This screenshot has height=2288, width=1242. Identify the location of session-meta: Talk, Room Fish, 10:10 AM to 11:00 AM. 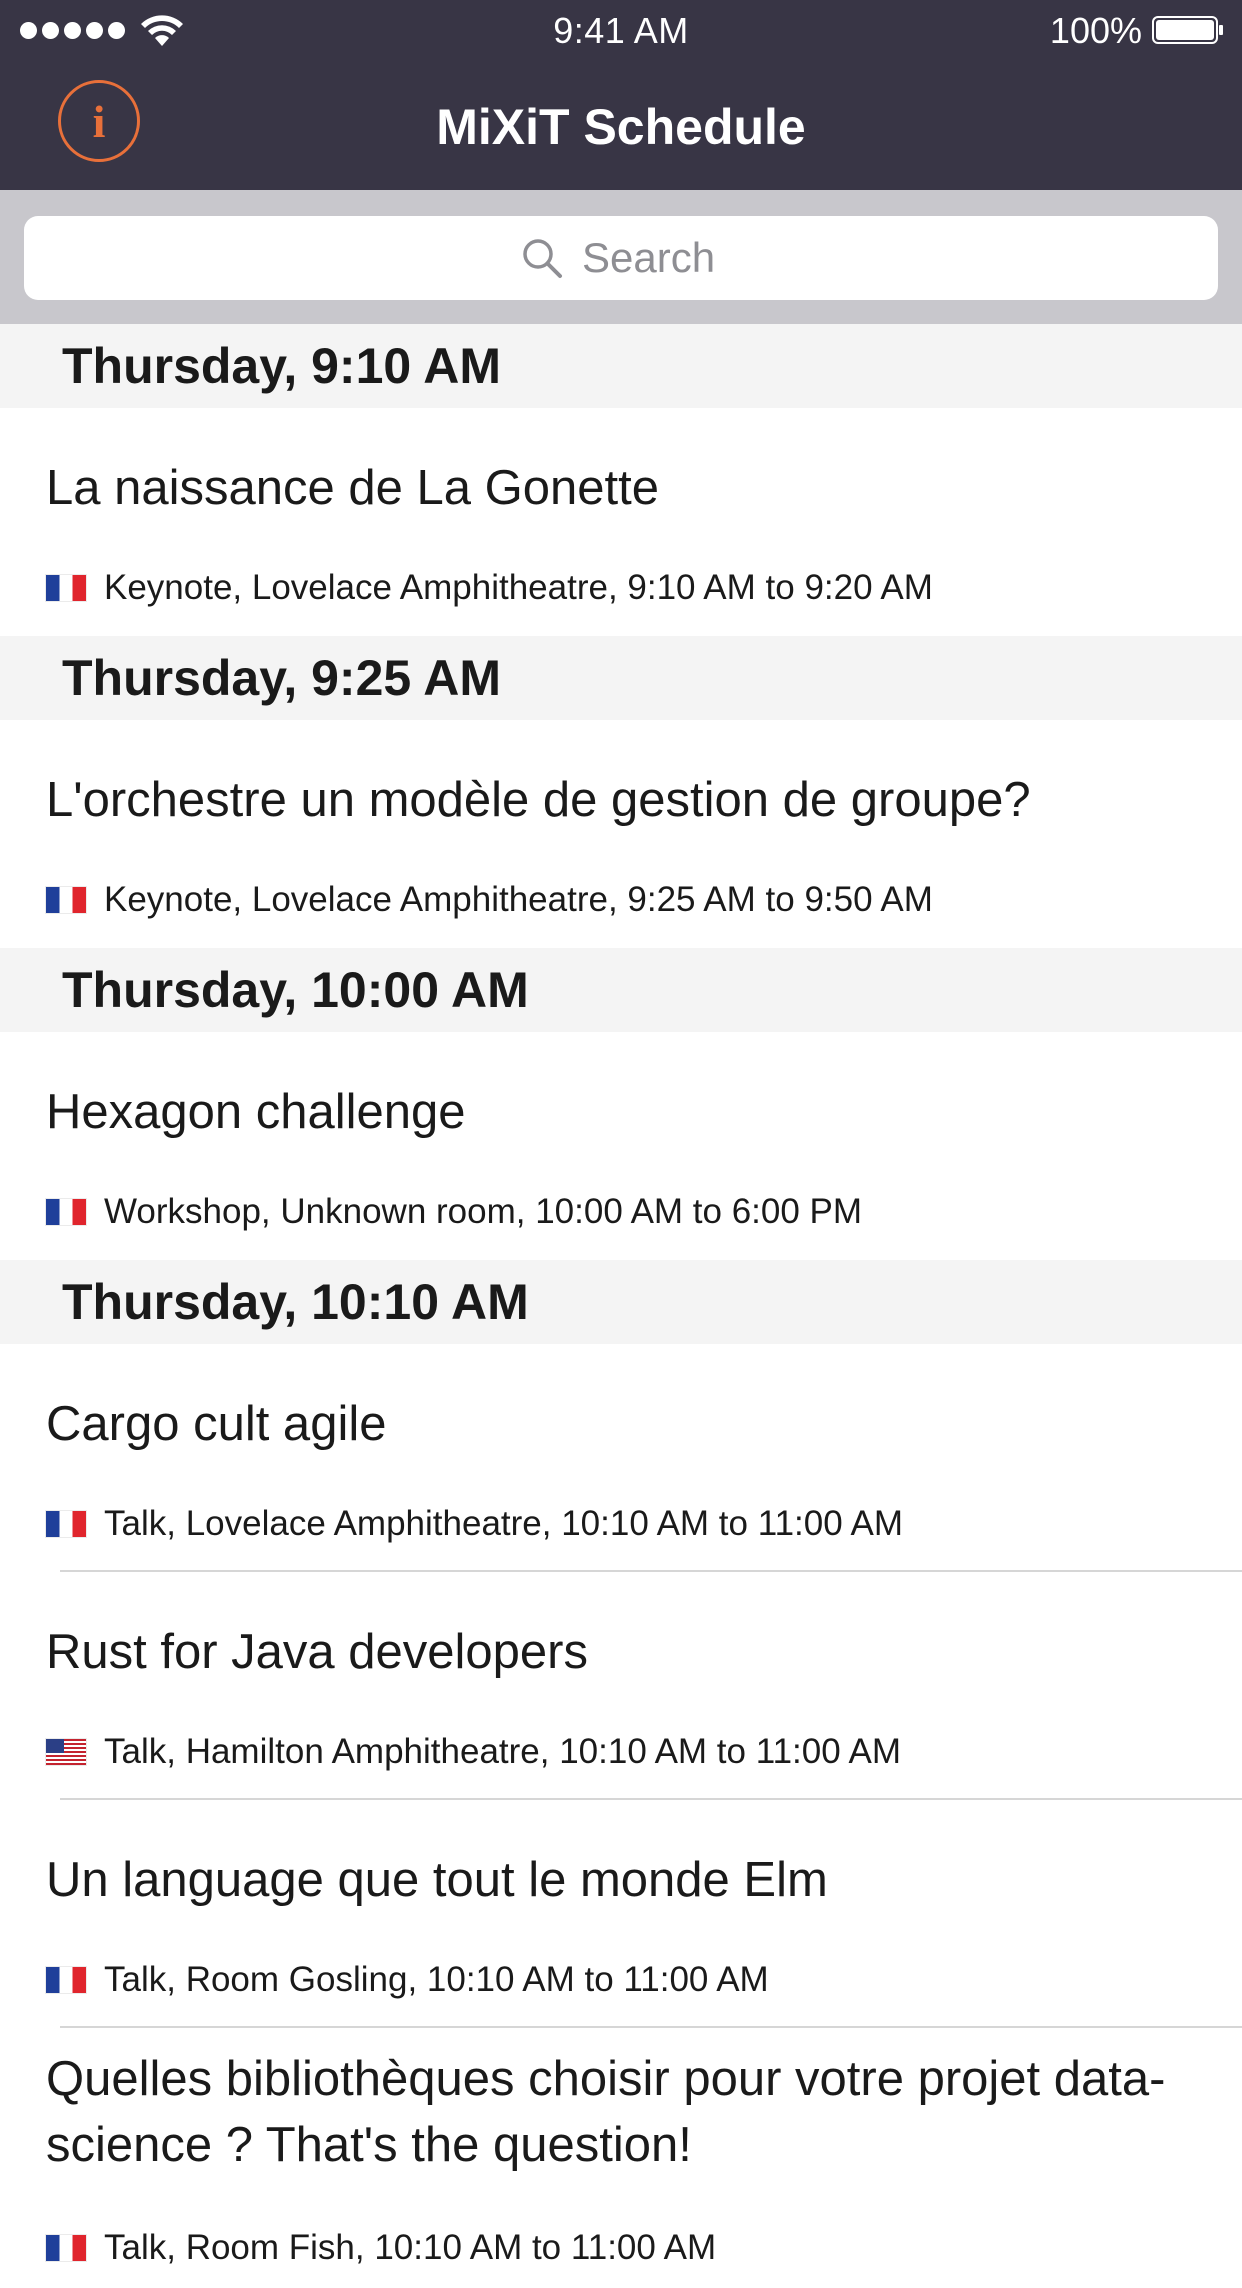
(624, 2248).